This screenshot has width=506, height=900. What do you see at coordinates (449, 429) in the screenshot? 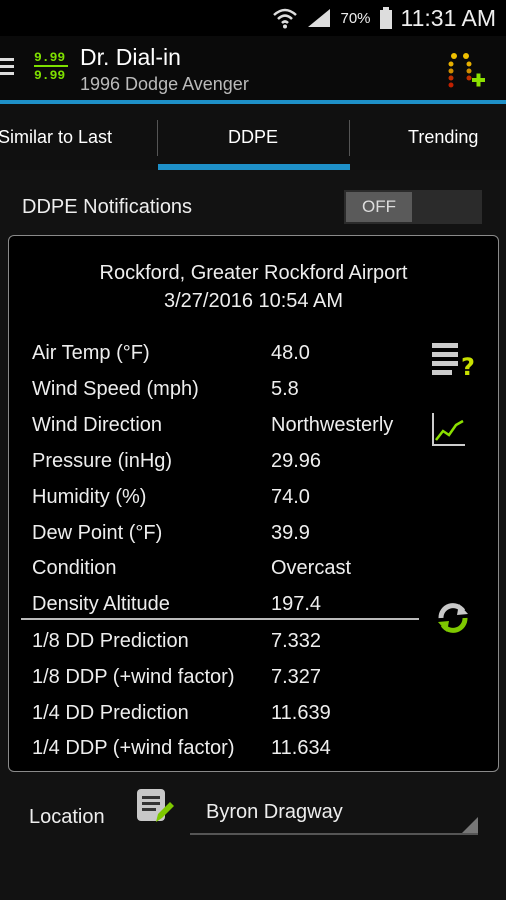
I see `trend-chart-icon` at bounding box center [449, 429].